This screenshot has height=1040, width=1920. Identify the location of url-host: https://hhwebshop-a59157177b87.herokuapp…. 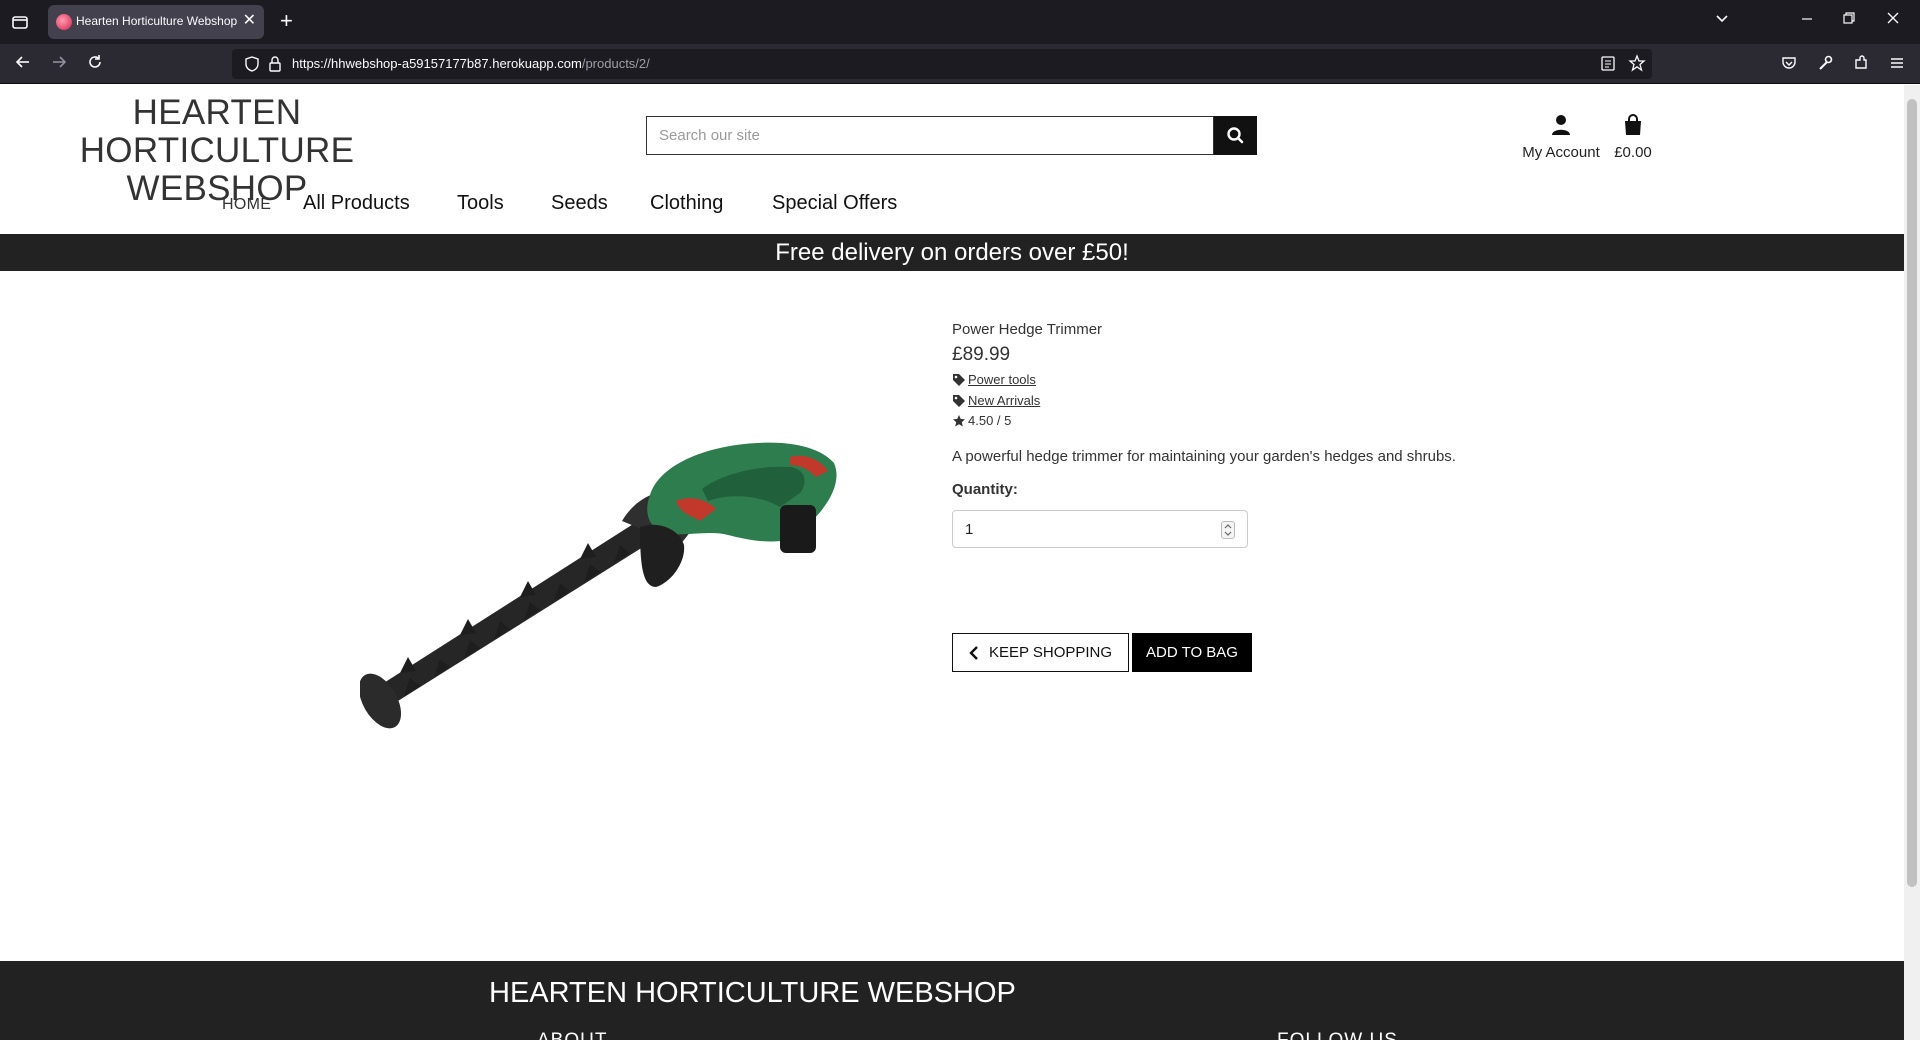
(437, 63).